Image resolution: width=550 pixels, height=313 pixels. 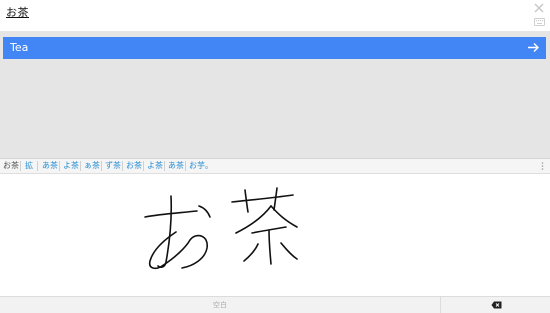 What do you see at coordinates (542, 166) in the screenshot?
I see `more-vertical-icon` at bounding box center [542, 166].